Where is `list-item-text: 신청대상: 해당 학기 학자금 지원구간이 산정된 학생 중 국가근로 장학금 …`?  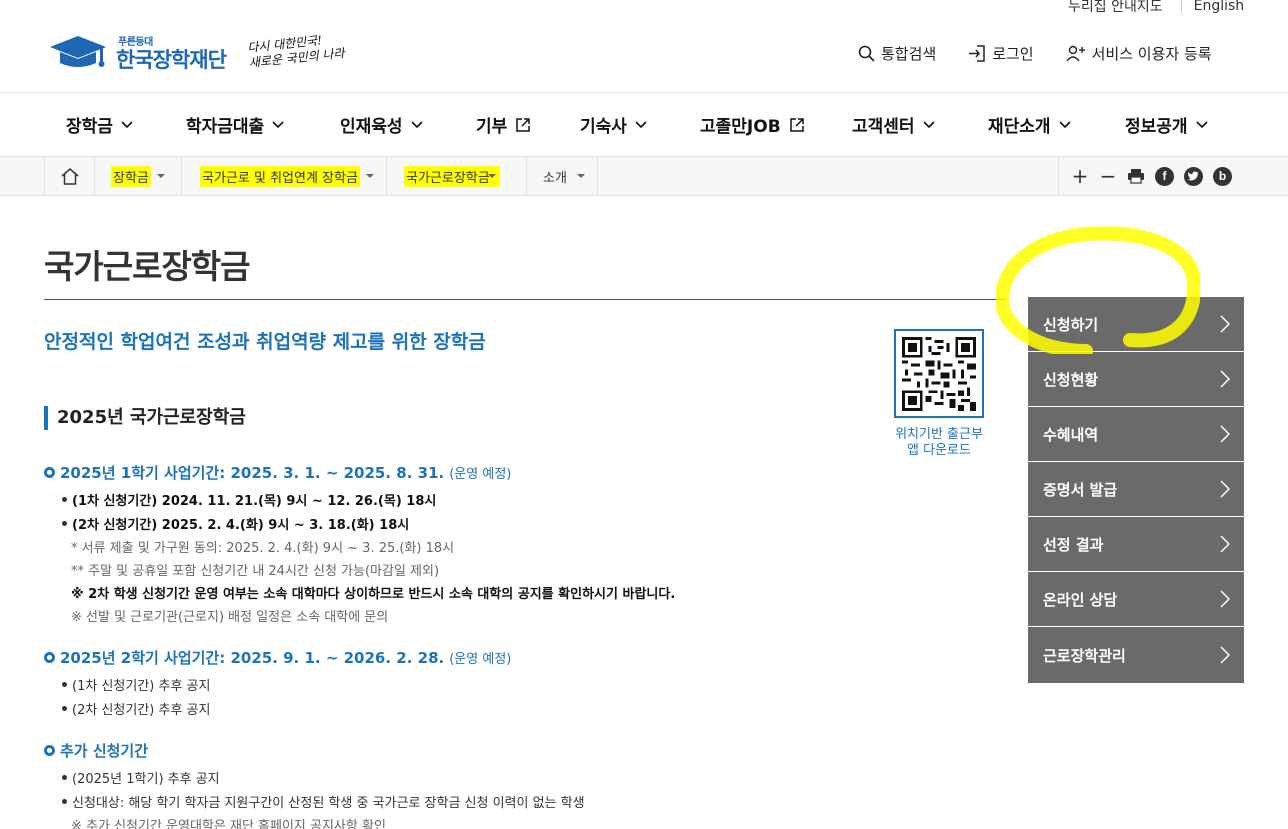
list-item-text: 신청대상: 해당 학기 학자금 지원구간이 산정된 학생 중 국가근로 장학금 … is located at coordinates (328, 803).